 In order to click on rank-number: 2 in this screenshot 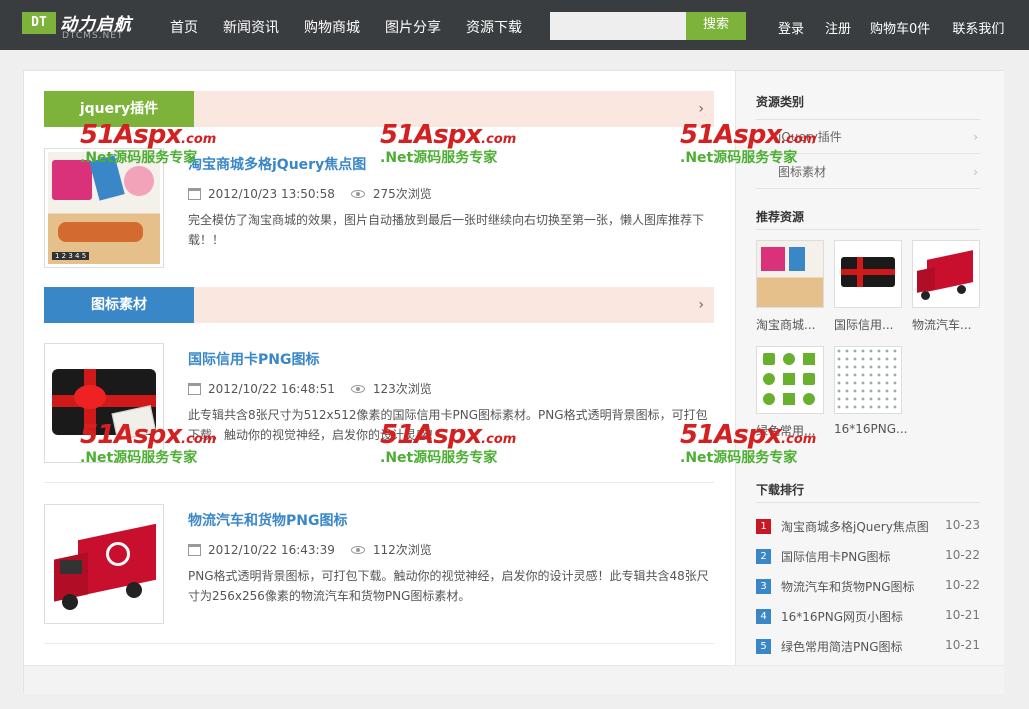, I will do `click(763, 556)`.